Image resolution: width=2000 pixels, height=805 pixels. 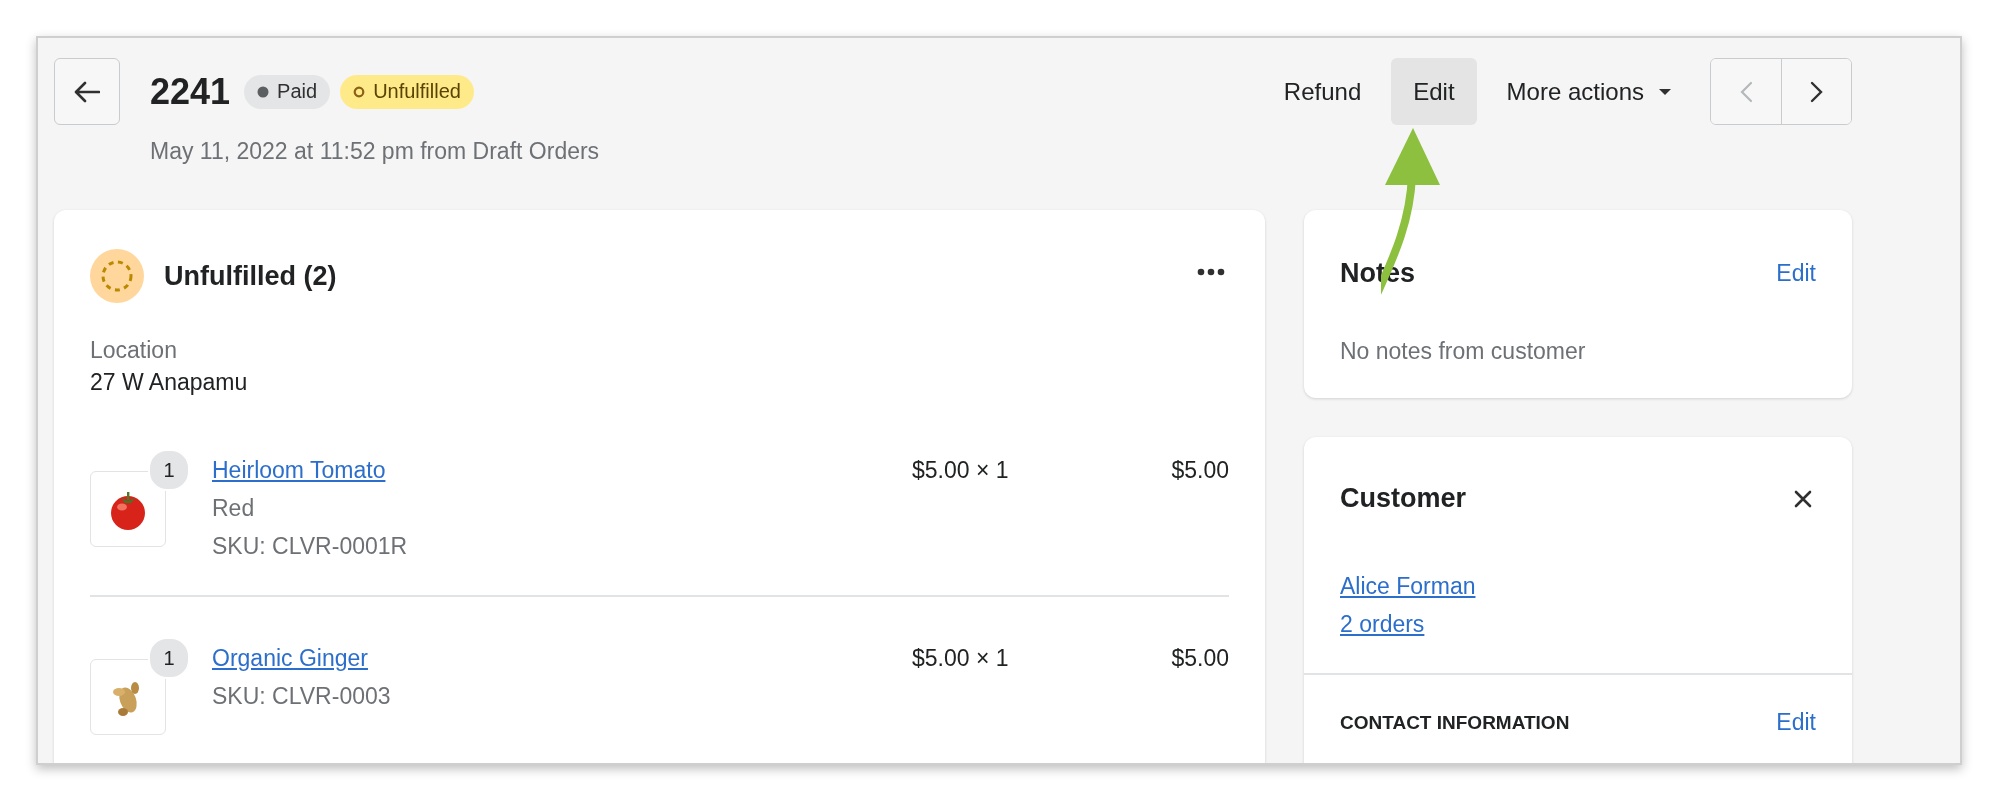 What do you see at coordinates (1434, 91) in the screenshot?
I see `action-button: Edit` at bounding box center [1434, 91].